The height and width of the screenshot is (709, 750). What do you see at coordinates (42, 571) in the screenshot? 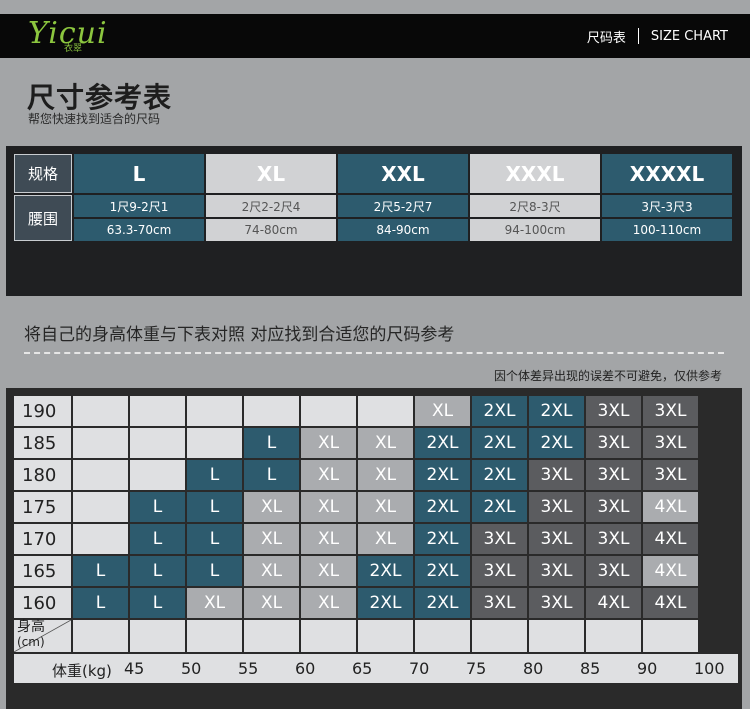
I see `height-label: 165` at bounding box center [42, 571].